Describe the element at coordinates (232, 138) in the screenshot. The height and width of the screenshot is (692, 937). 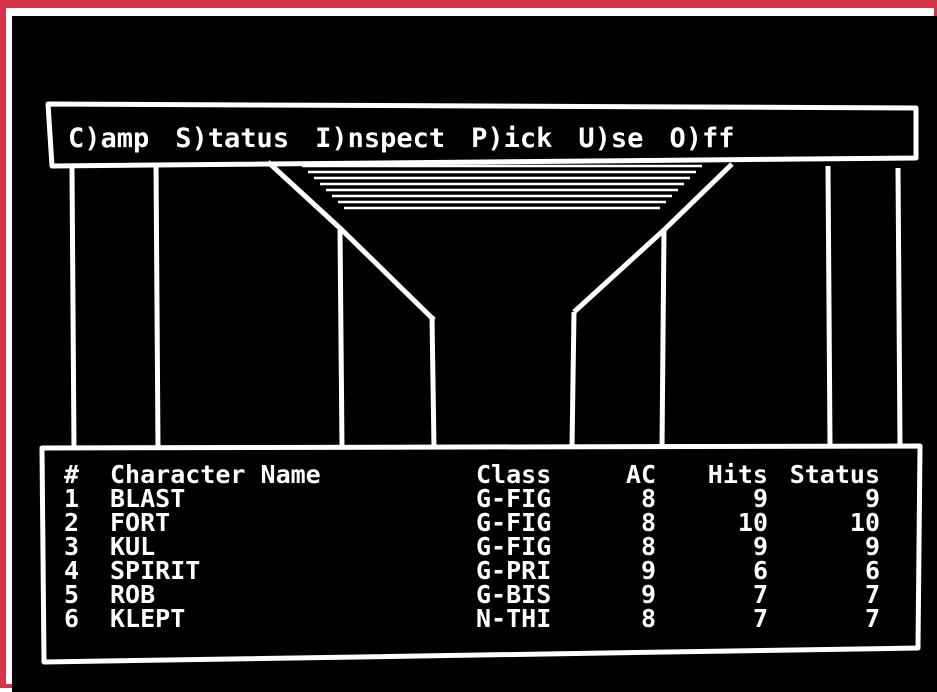
I see `menu-status: S)tatus` at that location.